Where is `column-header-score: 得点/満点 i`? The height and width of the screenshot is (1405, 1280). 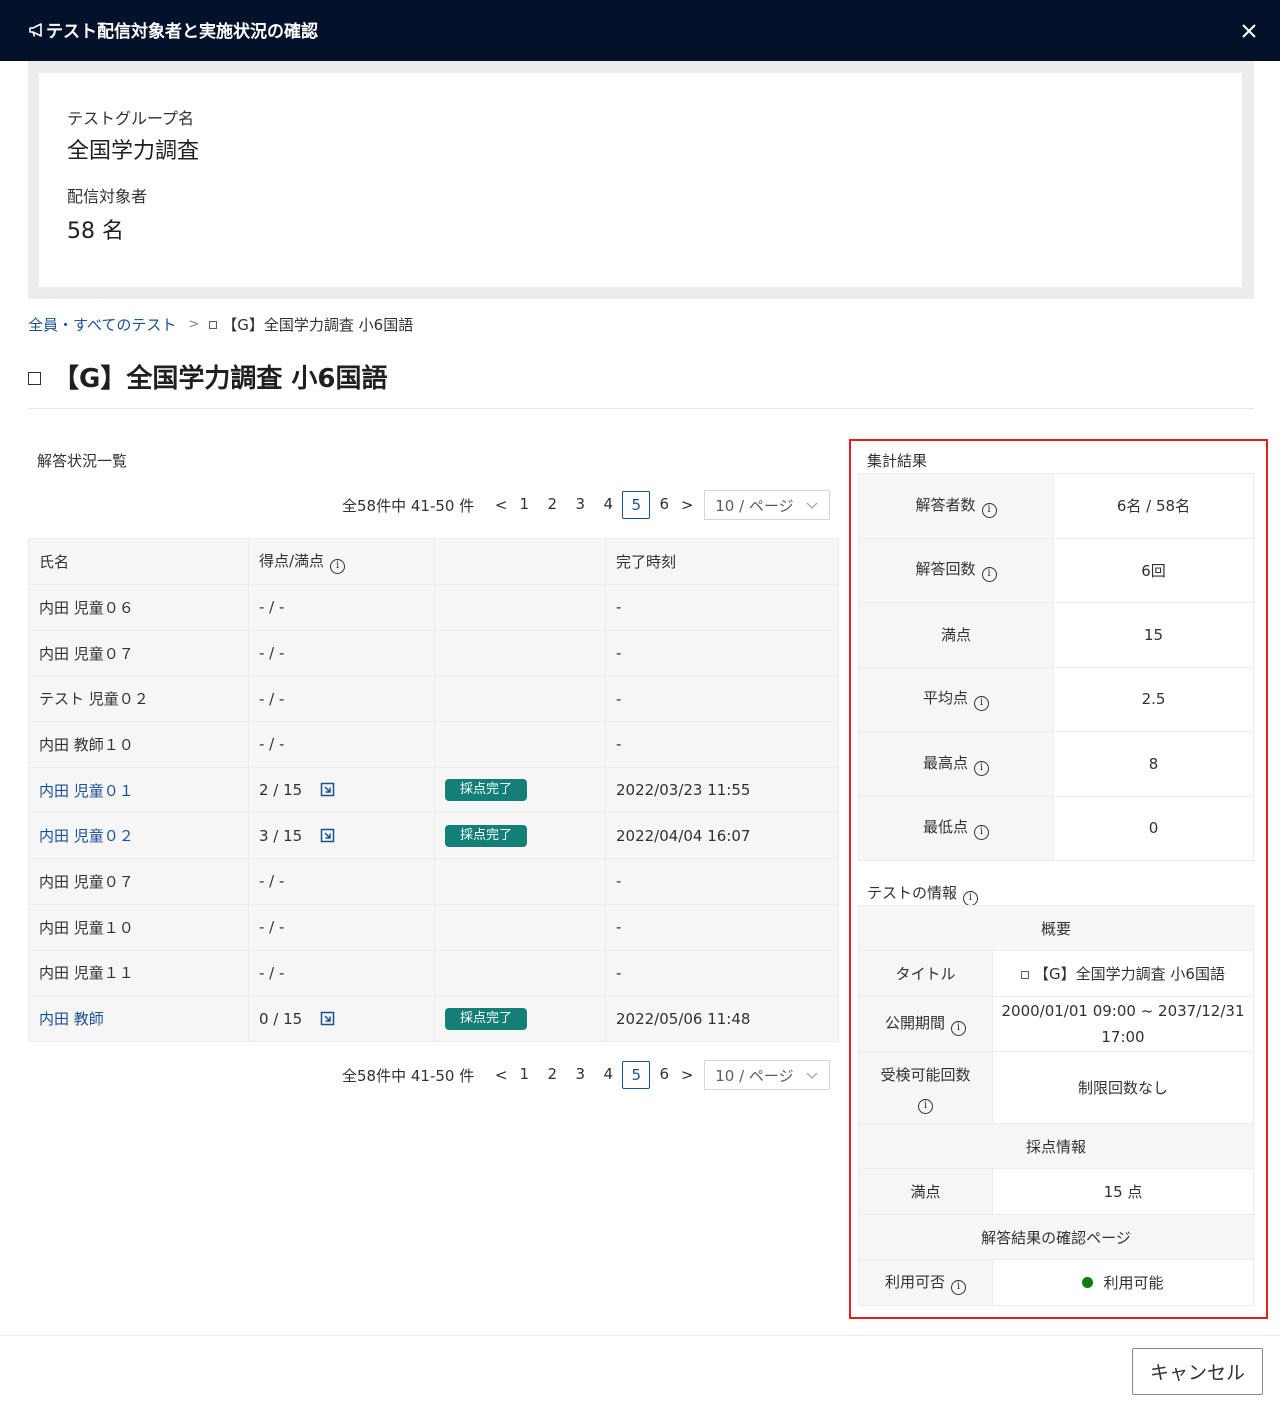 column-header-score: 得点/満点 i is located at coordinates (341, 561).